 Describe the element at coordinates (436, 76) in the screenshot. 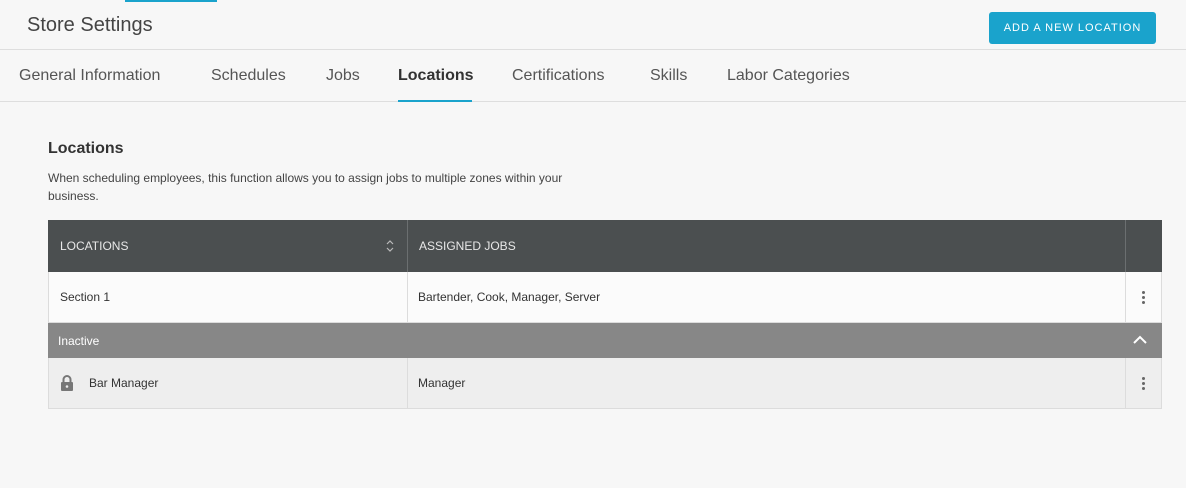

I see `tab-locations: Locations` at that location.